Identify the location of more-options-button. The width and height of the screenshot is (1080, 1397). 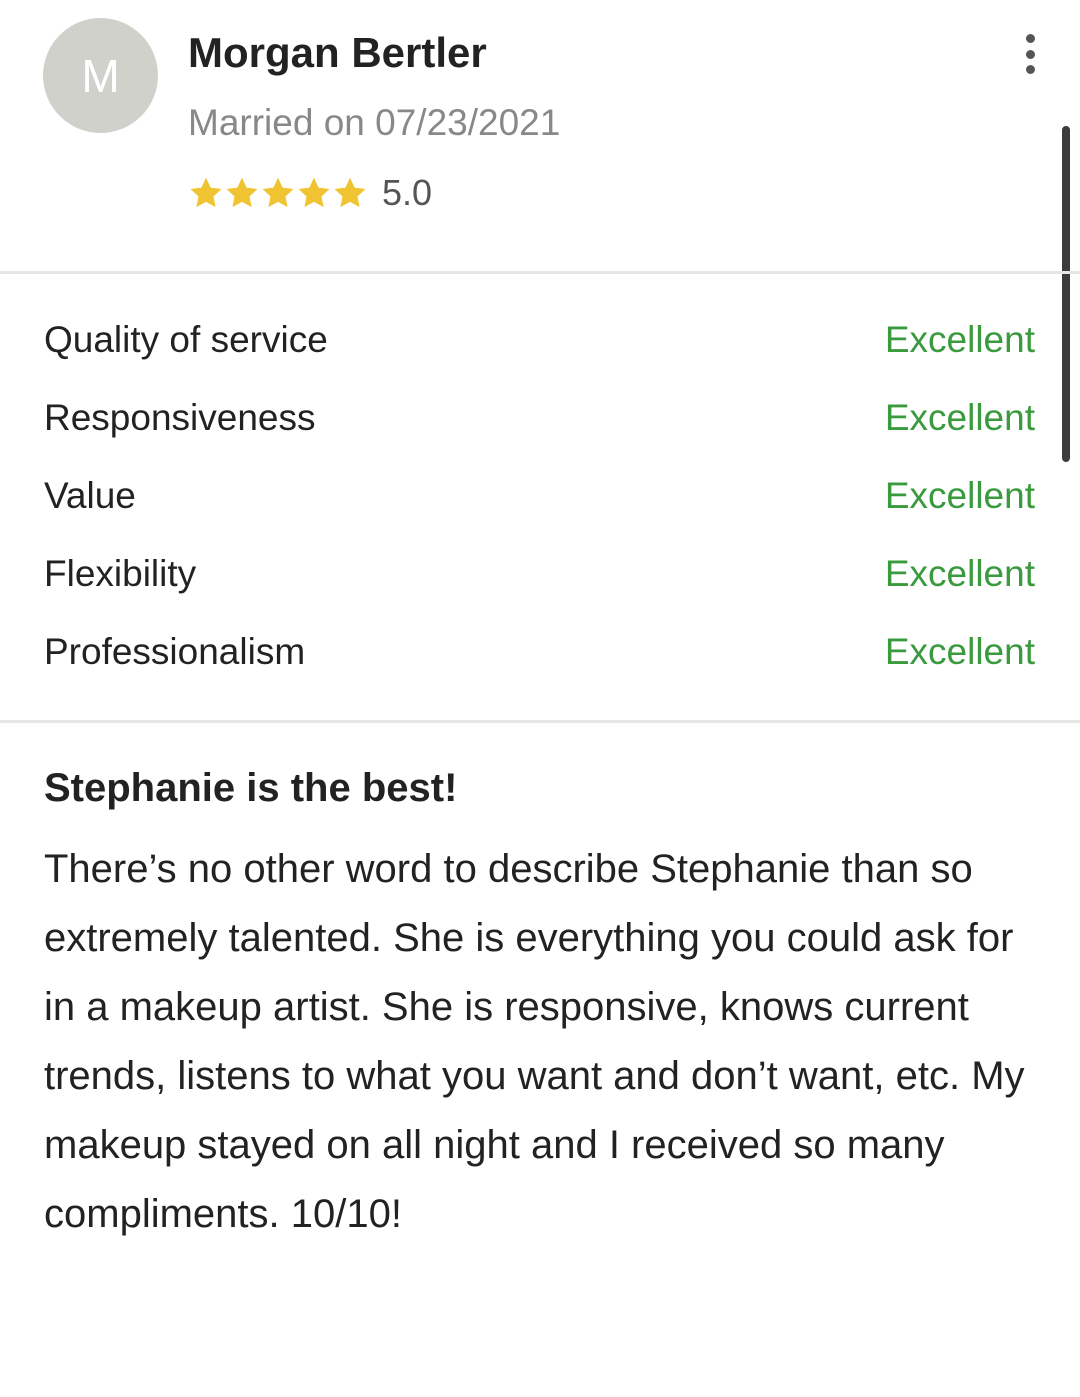
(1030, 54).